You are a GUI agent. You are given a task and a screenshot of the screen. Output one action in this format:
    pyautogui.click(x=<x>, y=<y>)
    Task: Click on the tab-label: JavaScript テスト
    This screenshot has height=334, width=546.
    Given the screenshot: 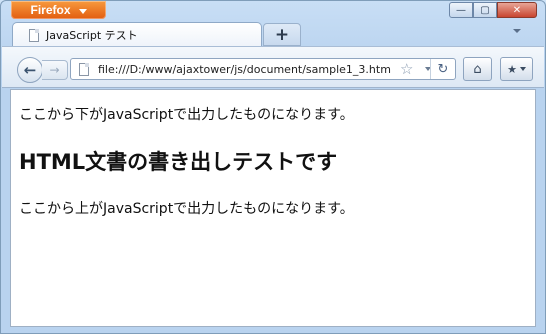 What is the action you would take?
    pyautogui.click(x=92, y=35)
    